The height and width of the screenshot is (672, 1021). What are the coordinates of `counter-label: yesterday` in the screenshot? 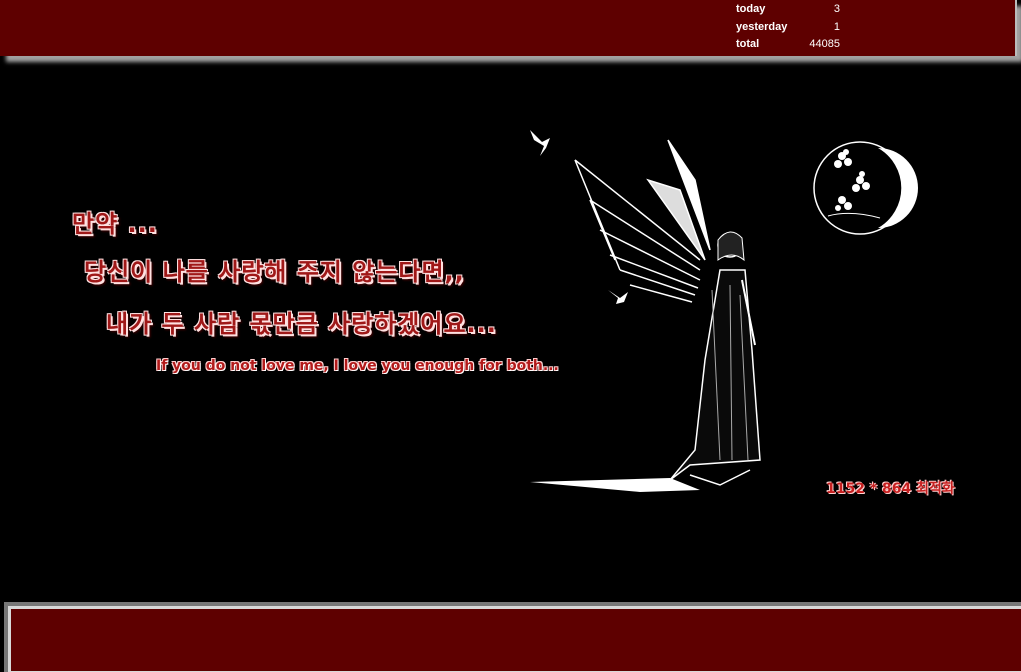 It's located at (762, 26).